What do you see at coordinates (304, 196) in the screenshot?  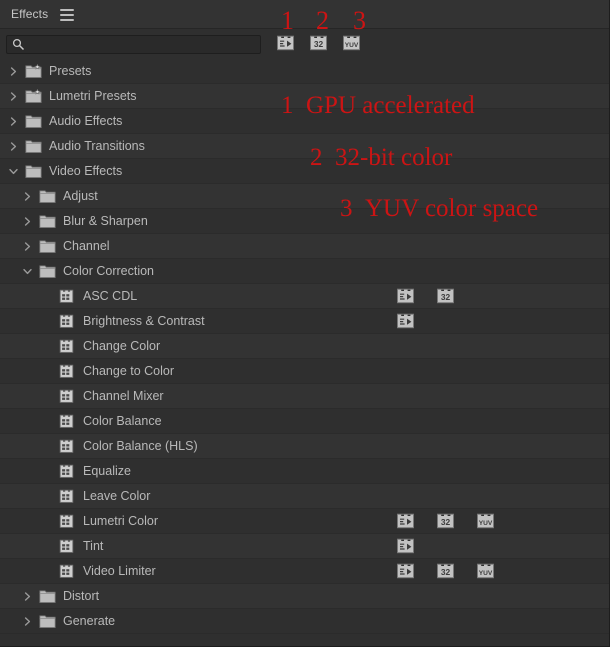 I see `tree-folder-item: Adjust` at bounding box center [304, 196].